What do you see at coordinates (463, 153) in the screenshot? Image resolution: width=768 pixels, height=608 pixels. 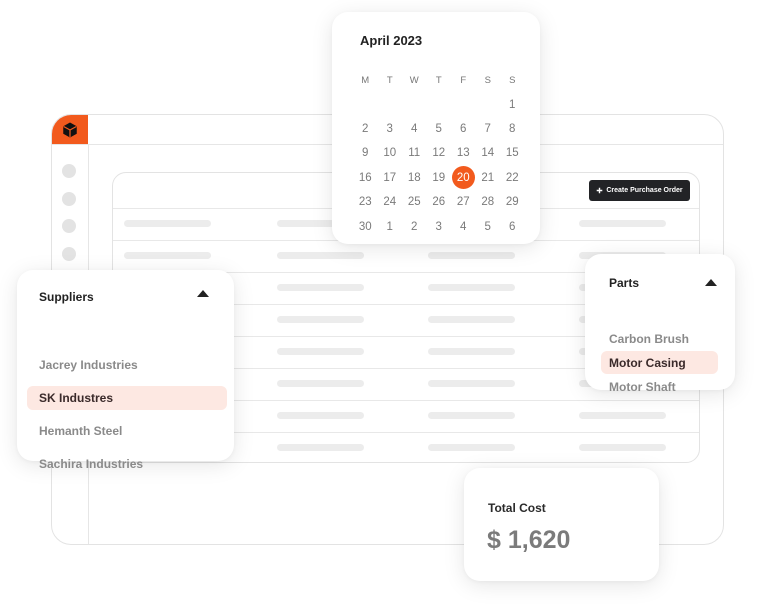 I see `calendar-day: 13` at bounding box center [463, 153].